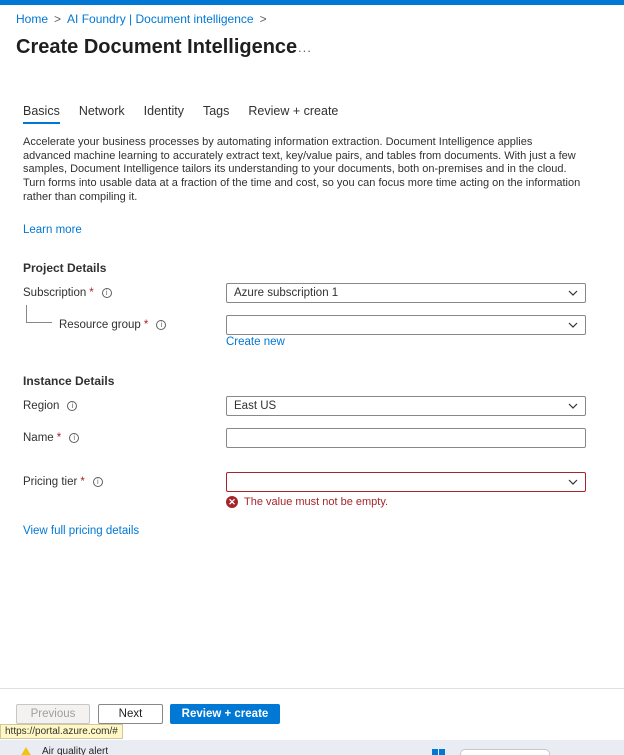  Describe the element at coordinates (61, 731) in the screenshot. I see `status-bar-url: https://portal.azure.com/#` at that location.